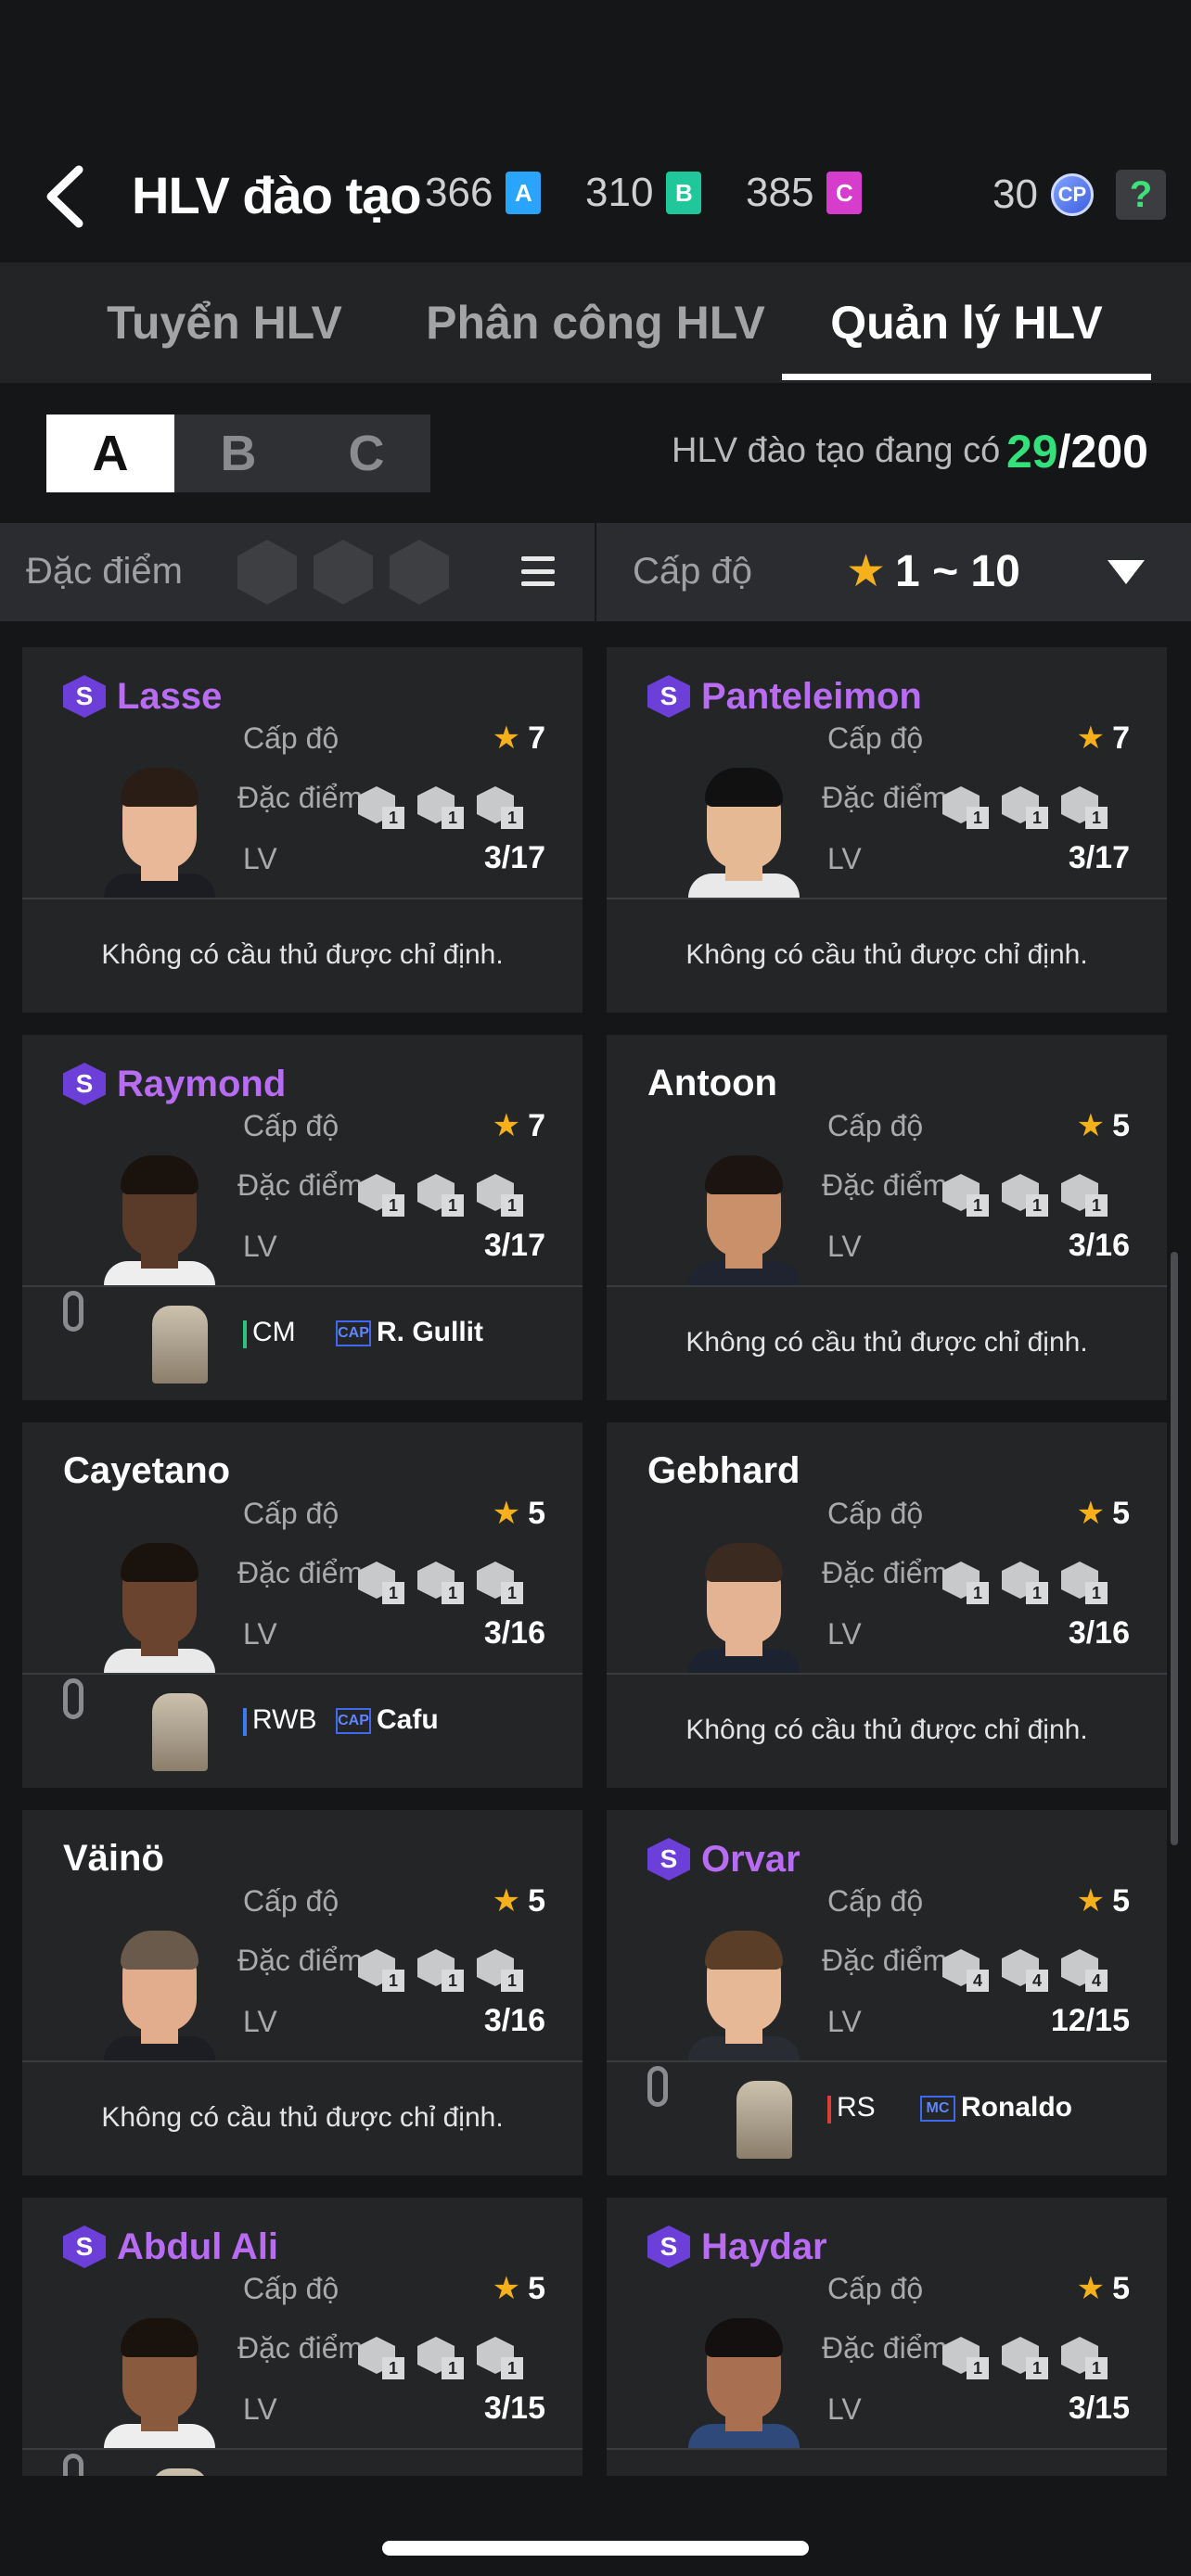  Describe the element at coordinates (170, 696) in the screenshot. I see `coach-name-text: Lasse` at that location.